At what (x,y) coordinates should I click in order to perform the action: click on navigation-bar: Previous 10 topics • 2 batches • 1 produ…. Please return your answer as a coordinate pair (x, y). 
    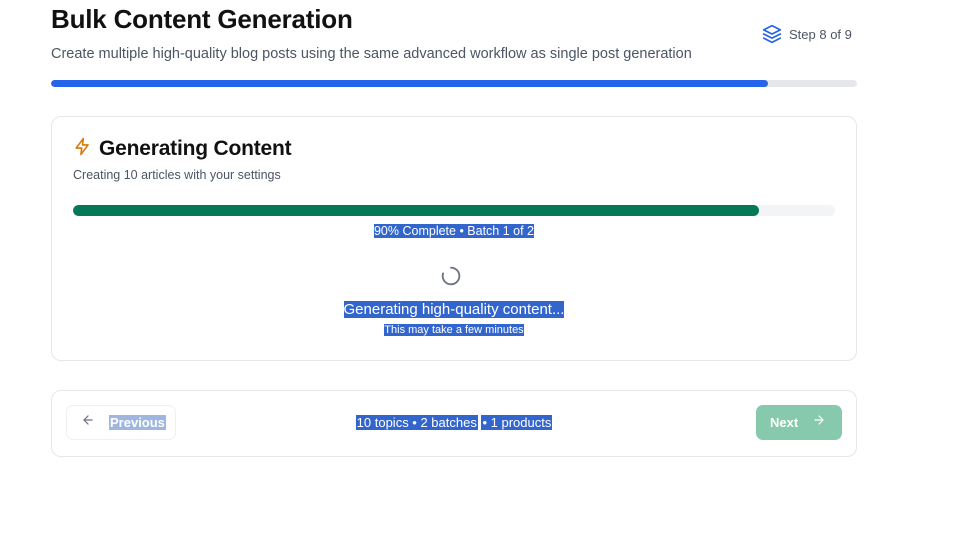
    Looking at the image, I should click on (454, 423).